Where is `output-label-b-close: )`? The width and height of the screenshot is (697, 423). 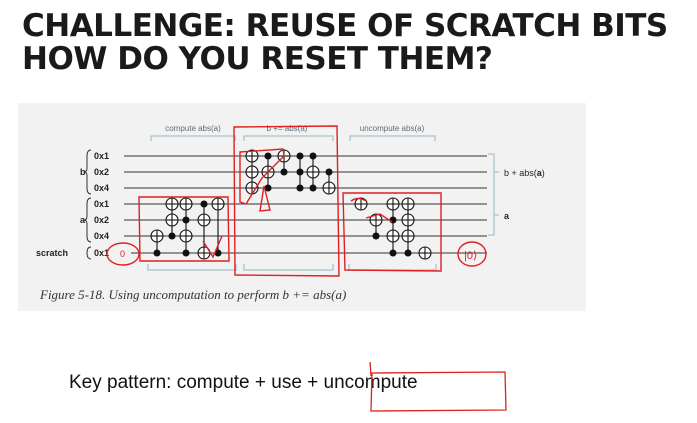
output-label-b-close: ) is located at coordinates (543, 173).